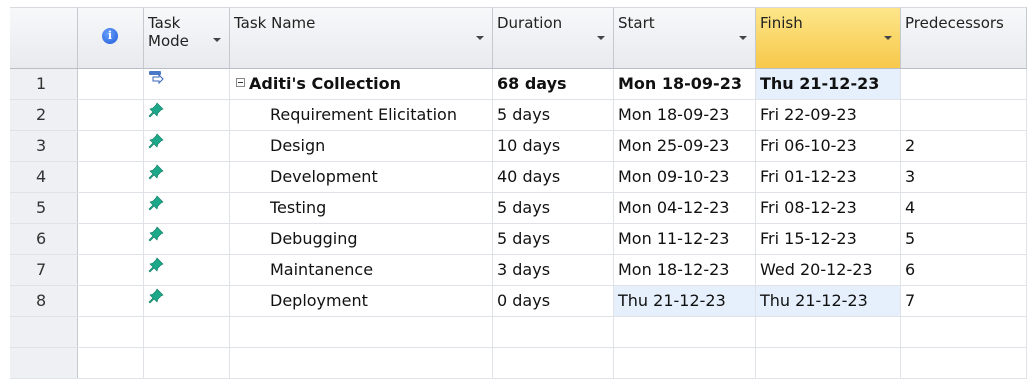 The width and height of the screenshot is (1027, 379). What do you see at coordinates (828, 270) in the screenshot?
I see `finish-cell: Wed 20-12-23` at bounding box center [828, 270].